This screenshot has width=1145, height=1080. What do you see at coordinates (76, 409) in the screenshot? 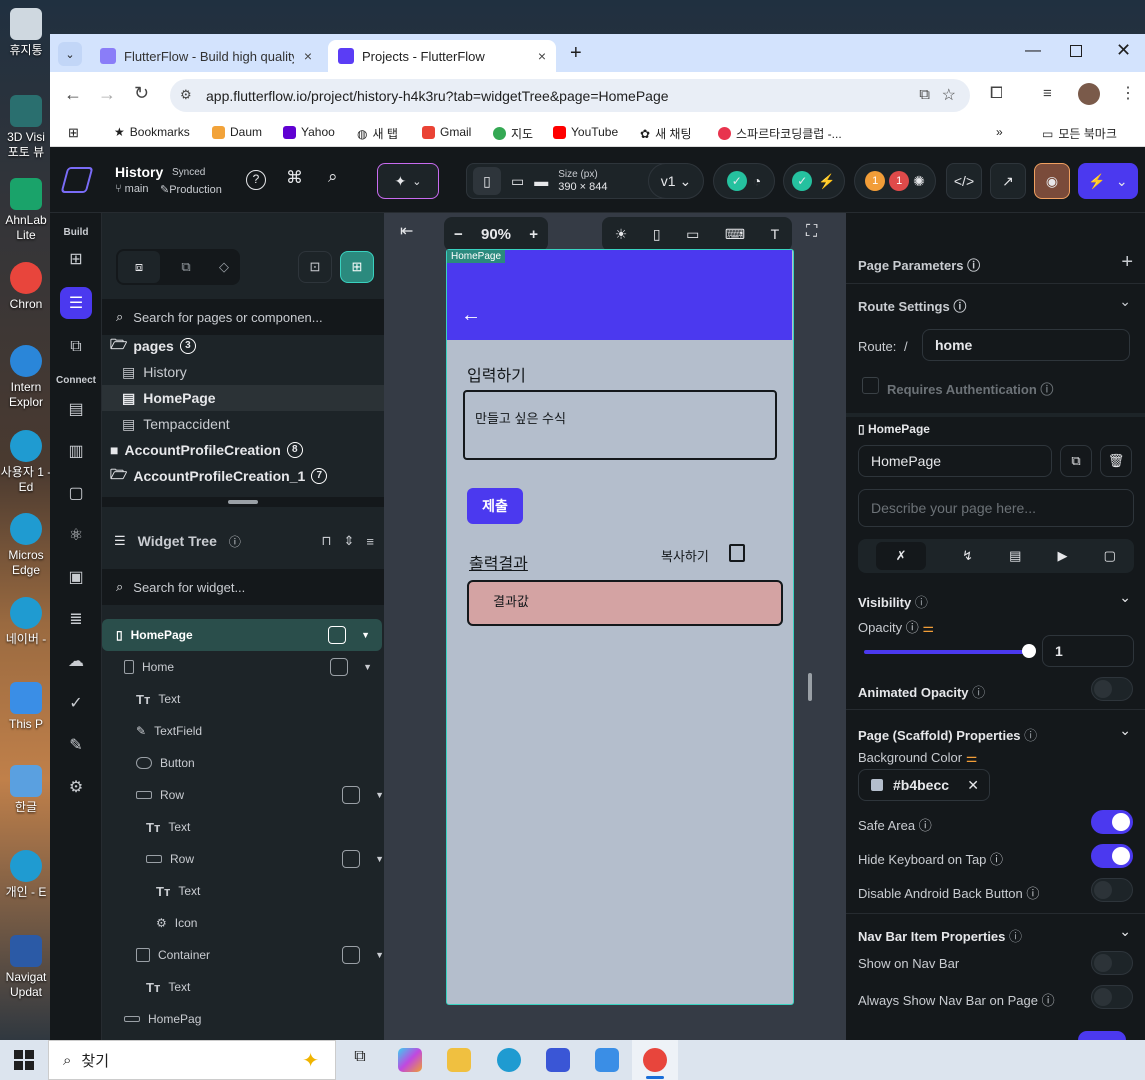
I see `database-icon: ▤` at bounding box center [76, 409].